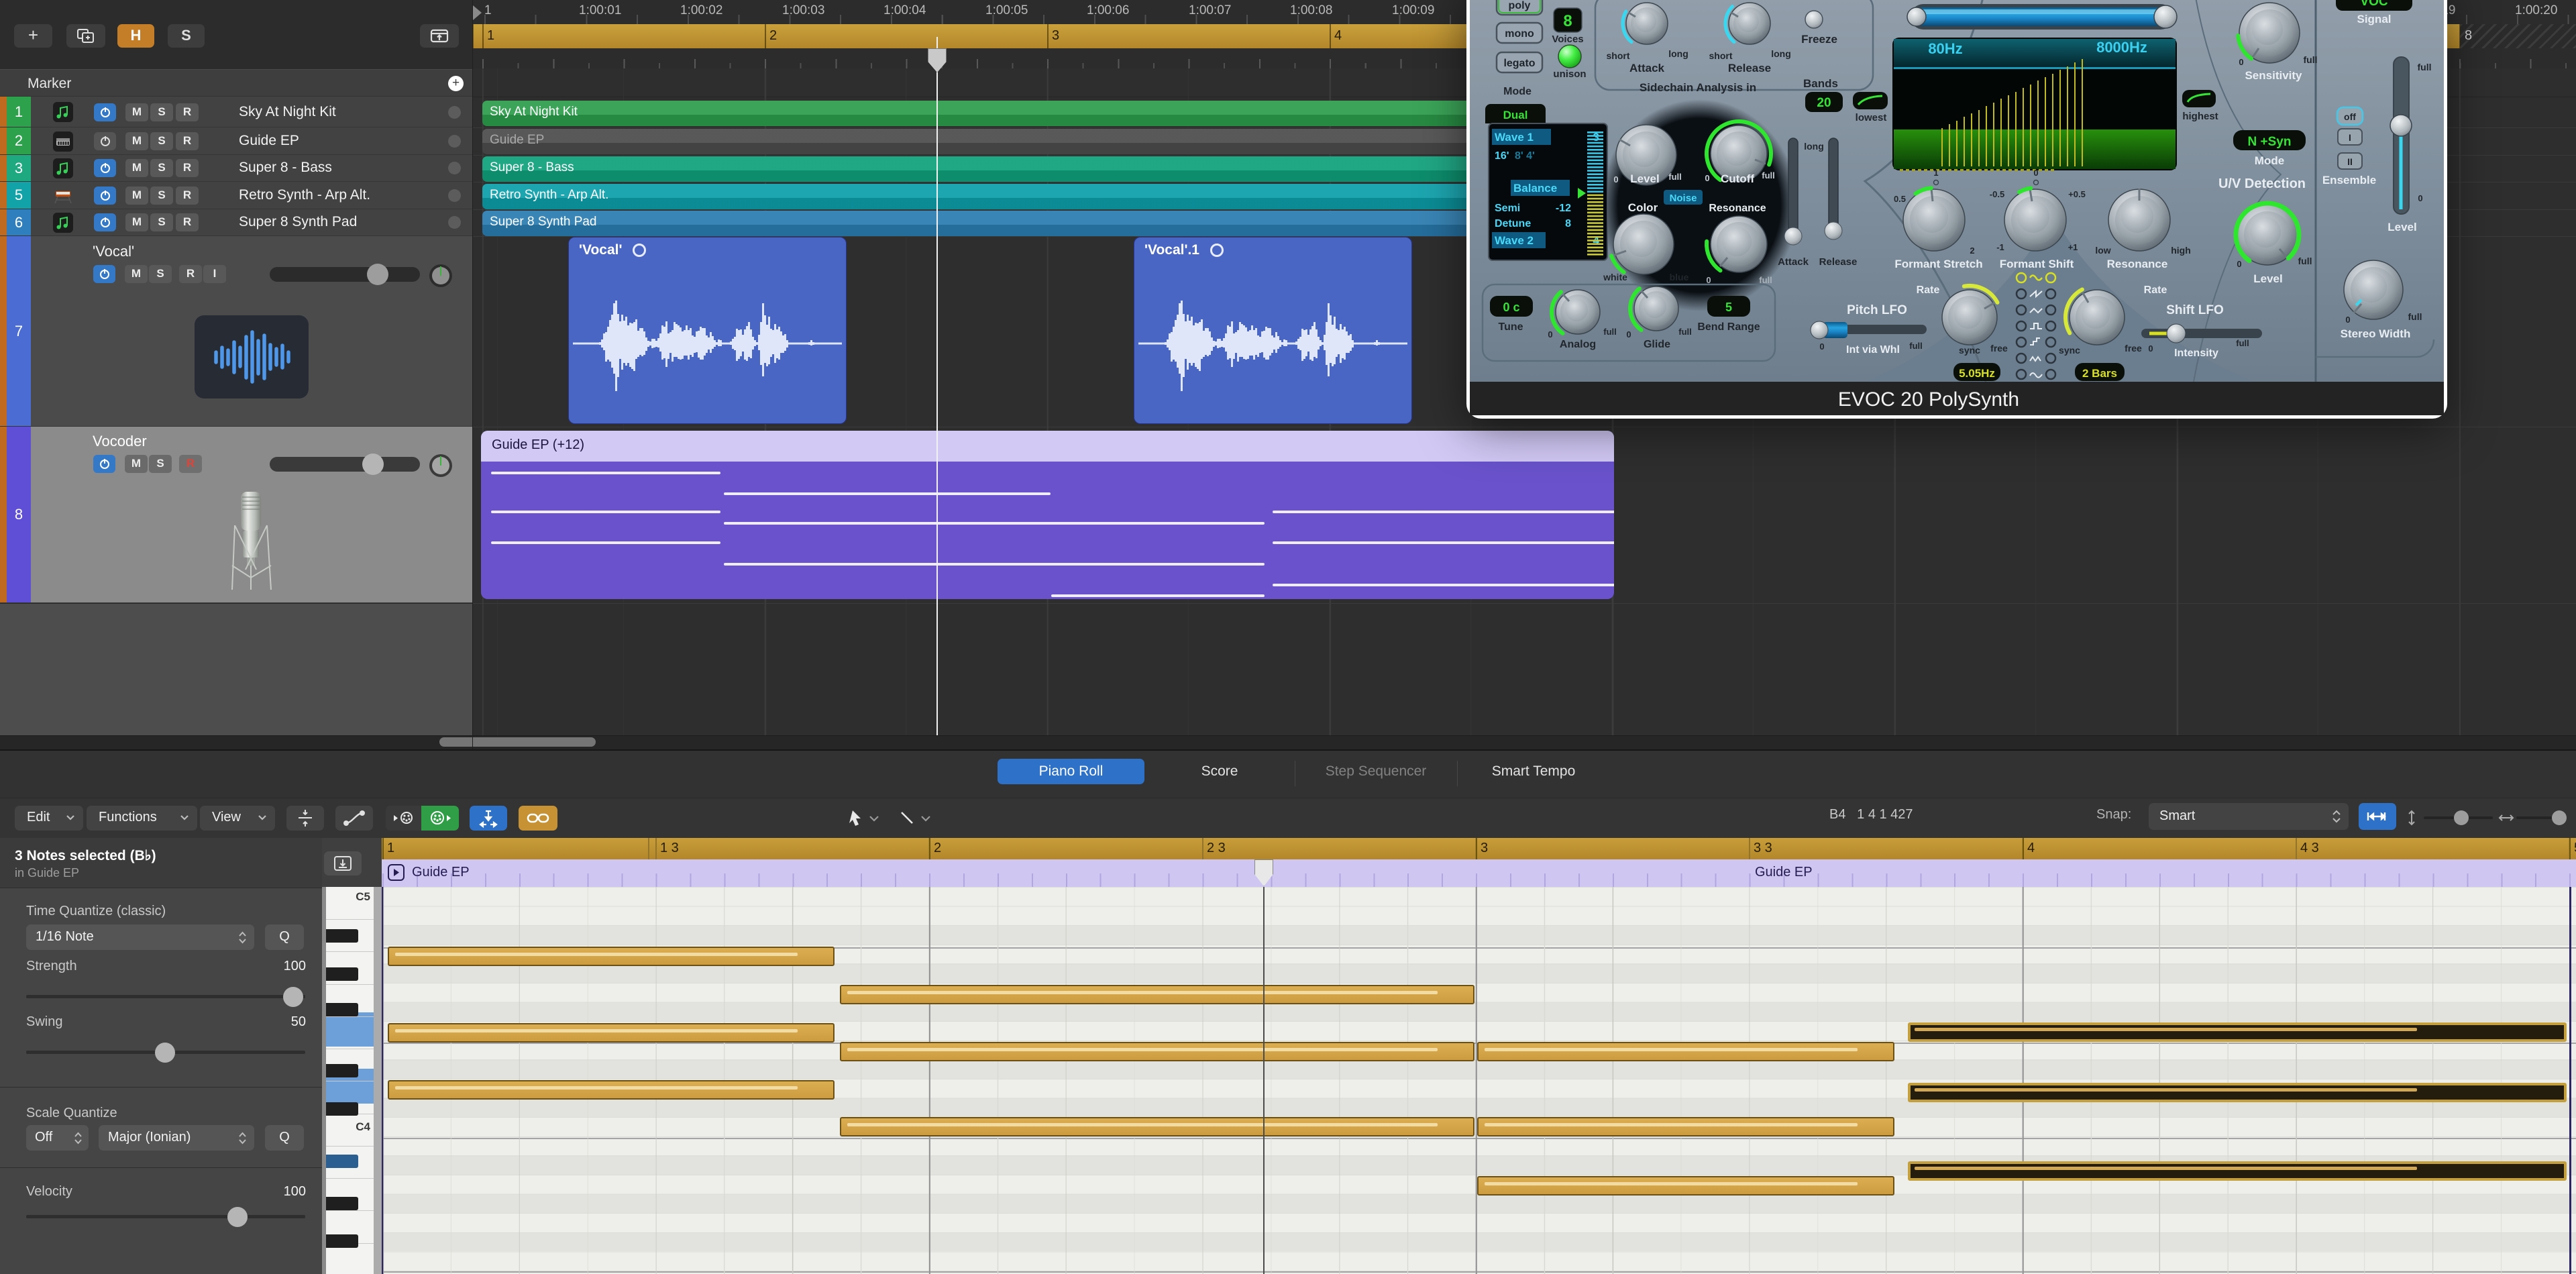 The width and height of the screenshot is (2576, 1274). Describe the element at coordinates (2194, 310) in the screenshot. I see `svg-text: Shift LFO` at that location.